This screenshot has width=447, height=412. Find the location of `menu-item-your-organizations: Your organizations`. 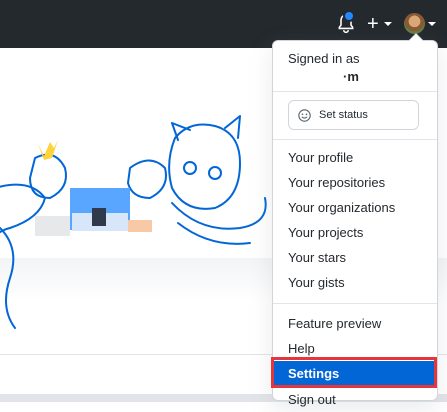

menu-item-your-organizations: Your organizations is located at coordinates (355, 207).